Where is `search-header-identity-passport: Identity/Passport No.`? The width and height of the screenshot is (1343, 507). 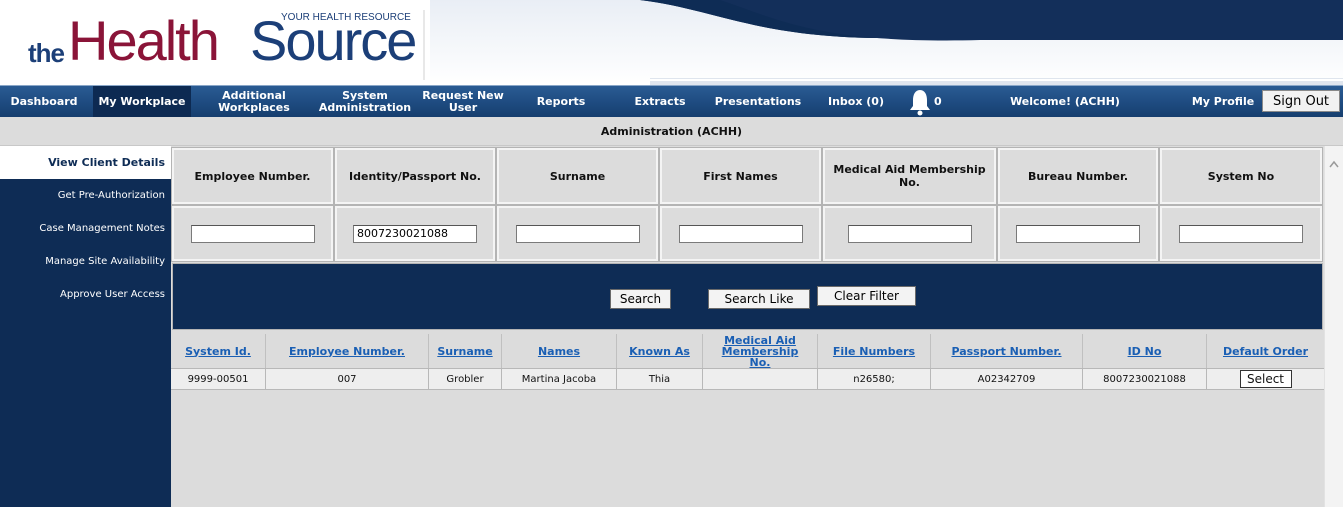
search-header-identity-passport: Identity/Passport No. is located at coordinates (415, 176).